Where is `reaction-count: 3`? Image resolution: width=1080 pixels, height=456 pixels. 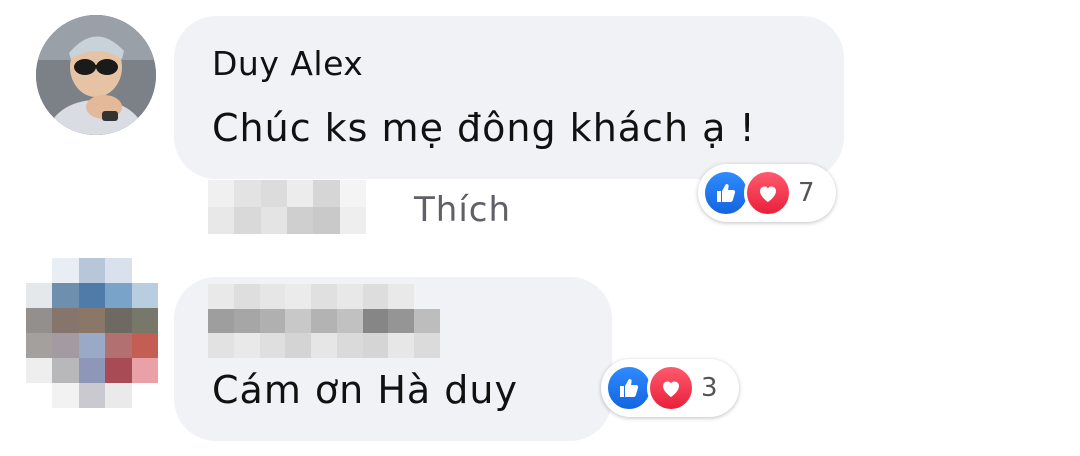
reaction-count: 3 is located at coordinates (709, 388).